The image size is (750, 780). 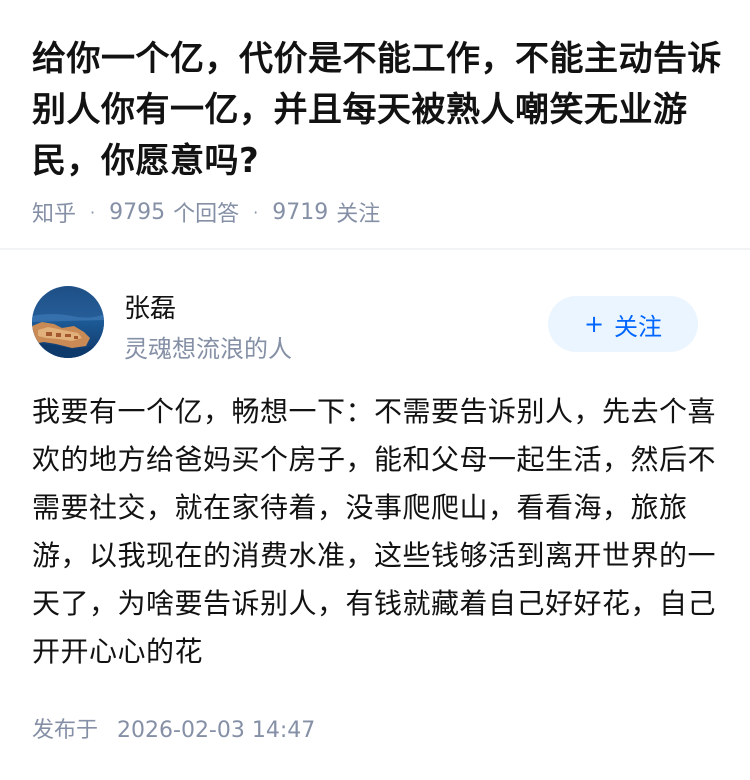 What do you see at coordinates (638, 326) in the screenshot?
I see `follow-button-label: 关注` at bounding box center [638, 326].